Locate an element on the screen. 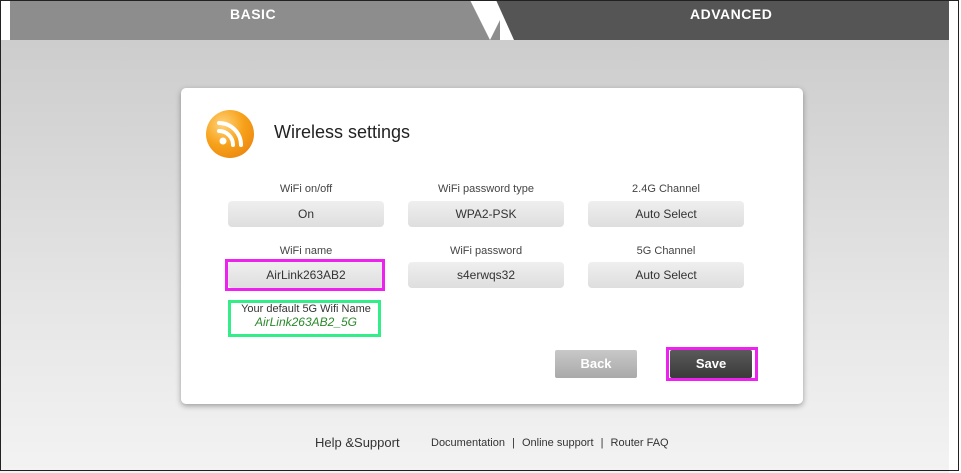 The width and height of the screenshot is (961, 473). wifi-name-label: WiFi name is located at coordinates (306, 251).